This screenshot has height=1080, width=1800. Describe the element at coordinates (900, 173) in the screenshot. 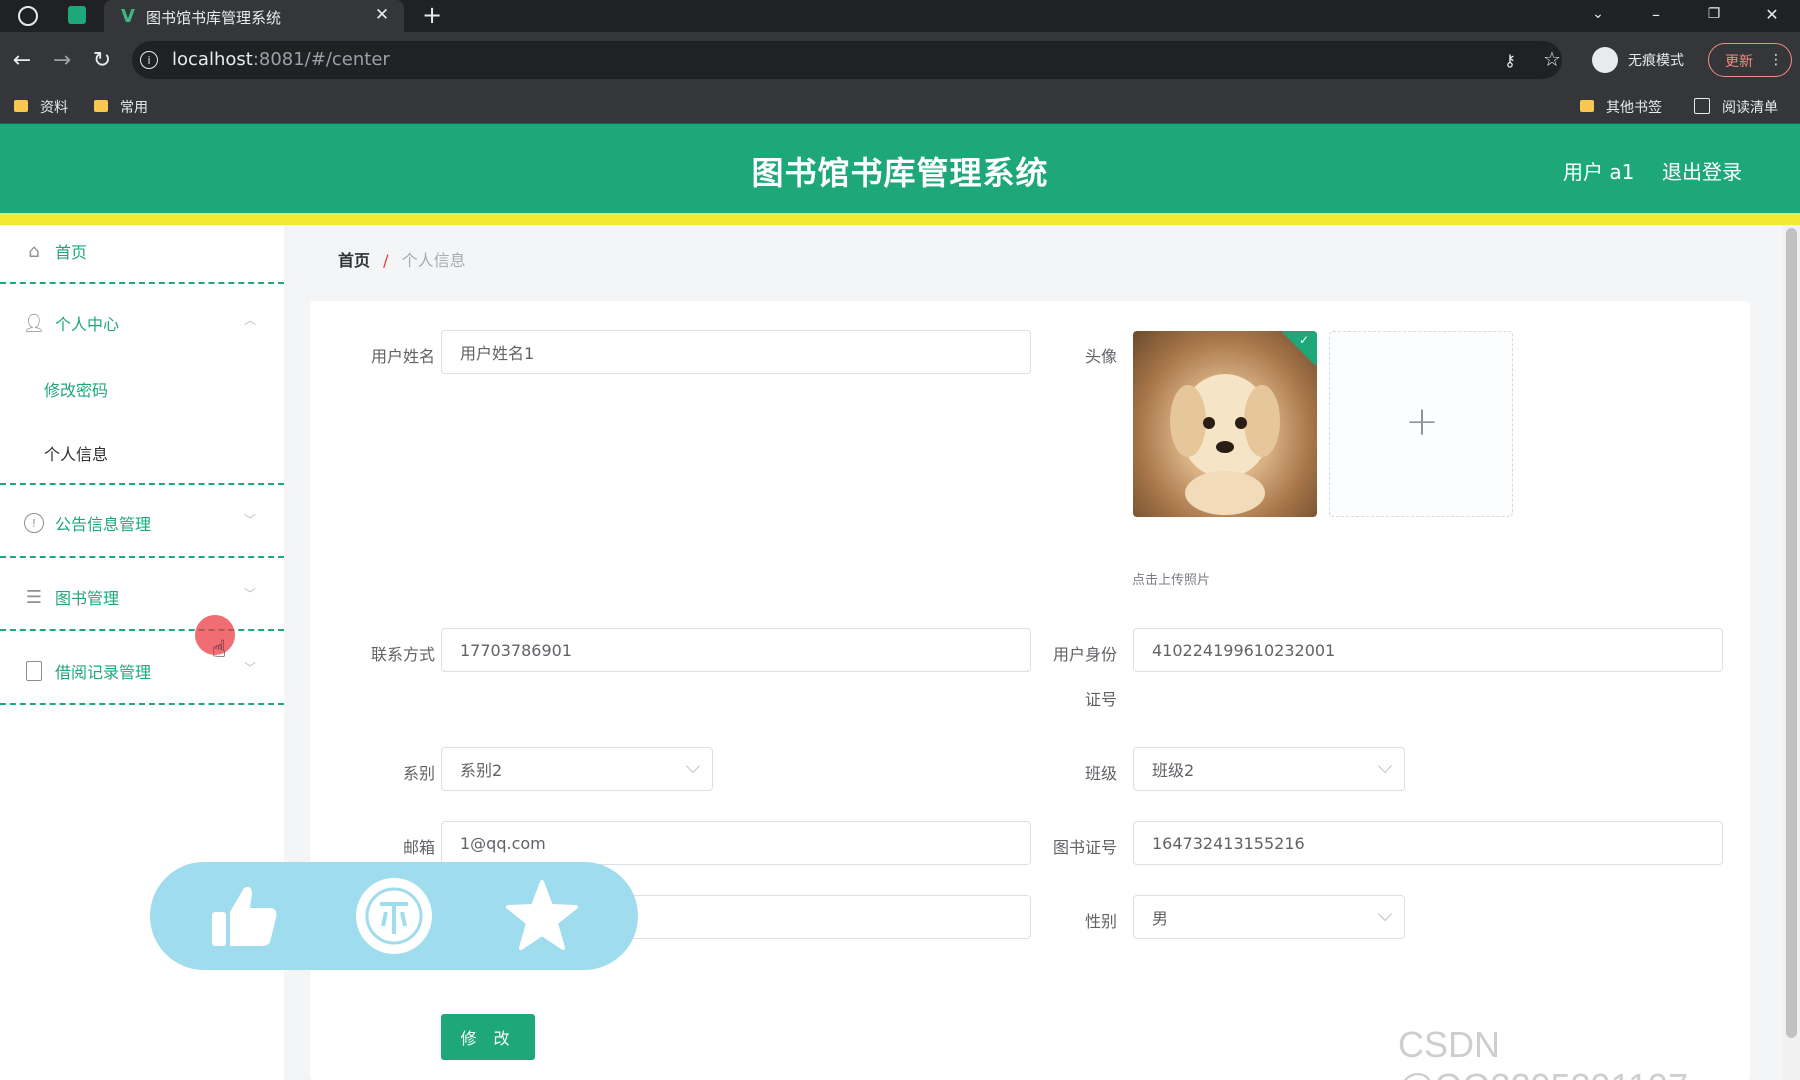

I see `site-title: 图书馆书库管理系统` at that location.